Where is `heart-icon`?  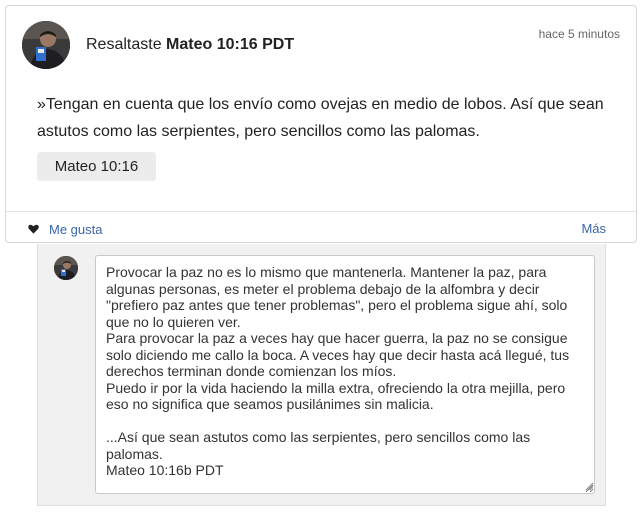
heart-icon is located at coordinates (33, 229).